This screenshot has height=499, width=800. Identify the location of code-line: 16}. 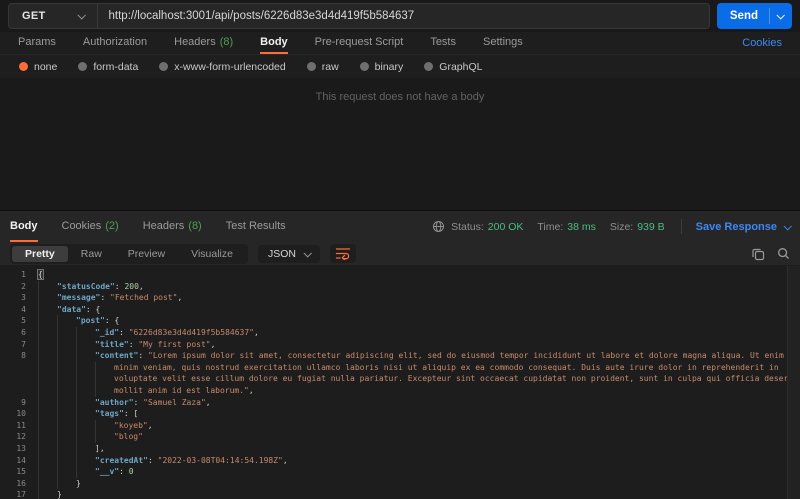
(400, 483).